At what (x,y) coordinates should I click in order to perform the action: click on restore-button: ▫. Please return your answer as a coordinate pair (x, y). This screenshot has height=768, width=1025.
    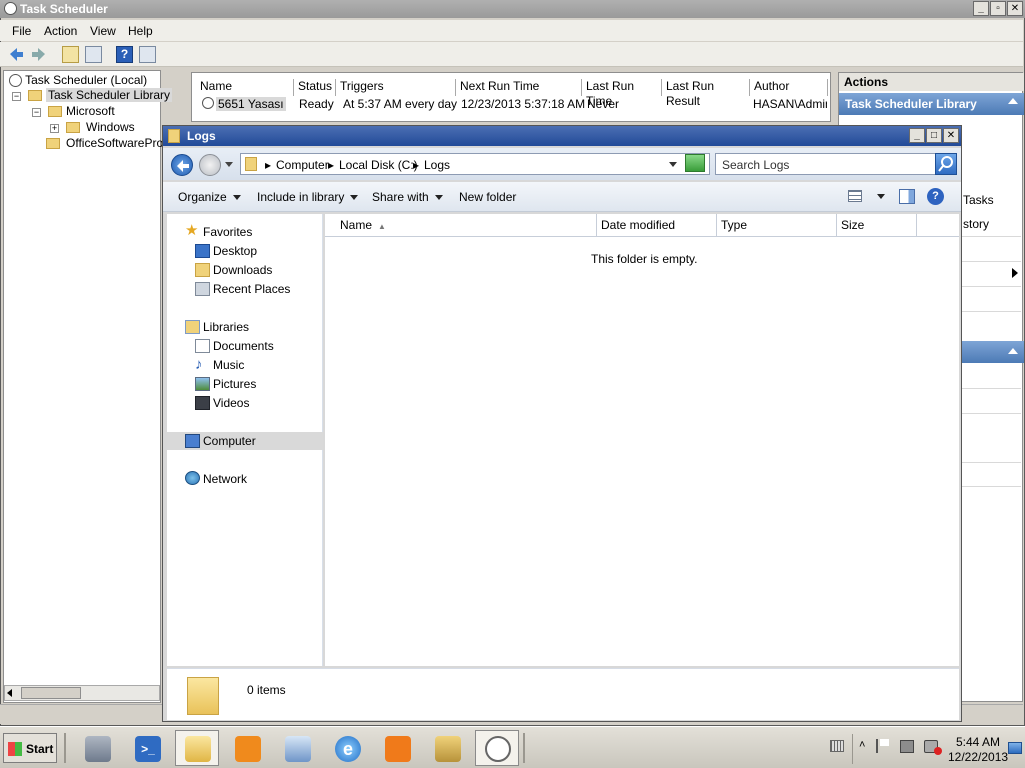
    Looking at the image, I should click on (998, 8).